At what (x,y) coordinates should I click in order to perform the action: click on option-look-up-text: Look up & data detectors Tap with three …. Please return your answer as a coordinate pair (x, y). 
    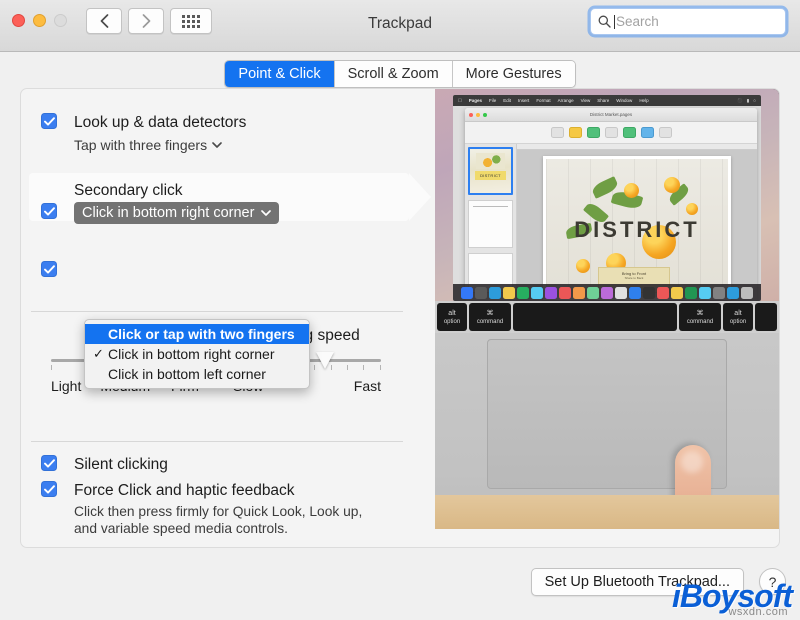
    Looking at the image, I should click on (160, 133).